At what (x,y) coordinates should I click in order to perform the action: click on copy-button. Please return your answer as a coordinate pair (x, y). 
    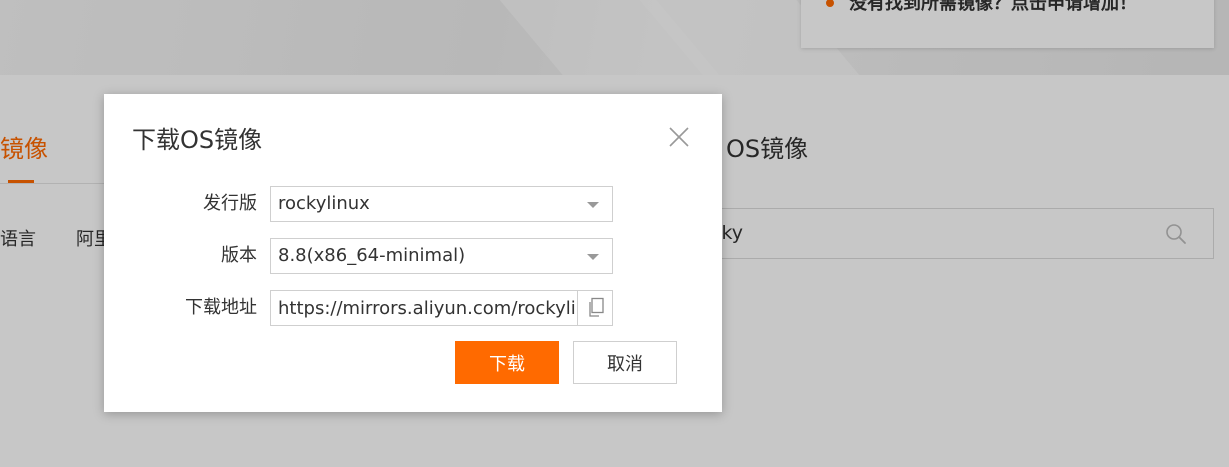
    Looking at the image, I should click on (594, 308).